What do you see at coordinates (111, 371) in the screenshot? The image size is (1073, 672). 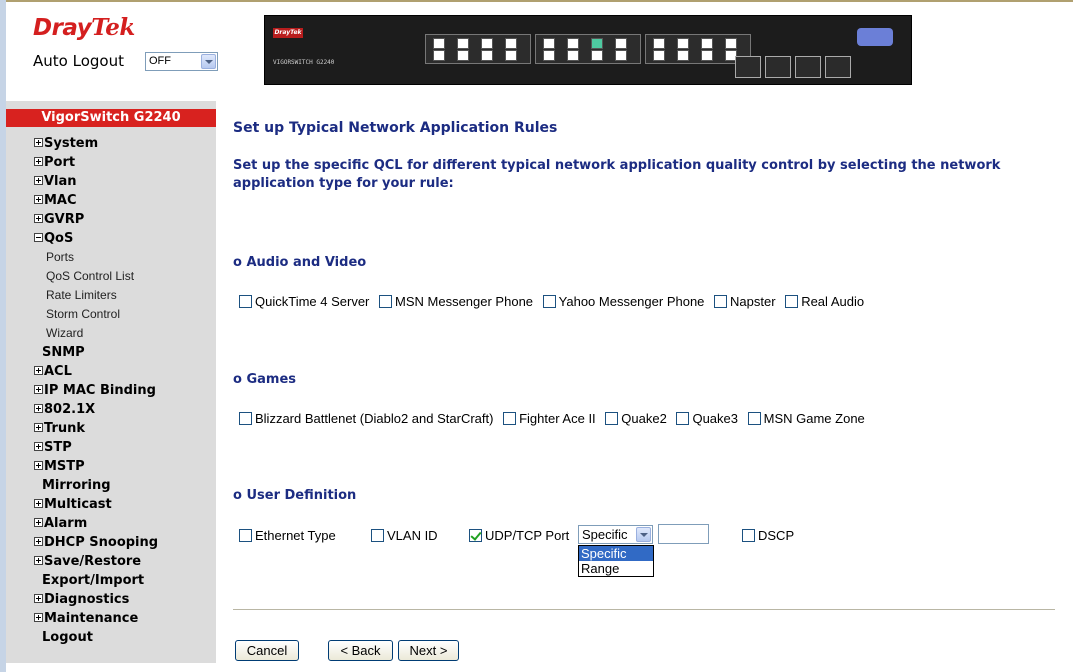 I see `sidebar-item-acl: ACL` at bounding box center [111, 371].